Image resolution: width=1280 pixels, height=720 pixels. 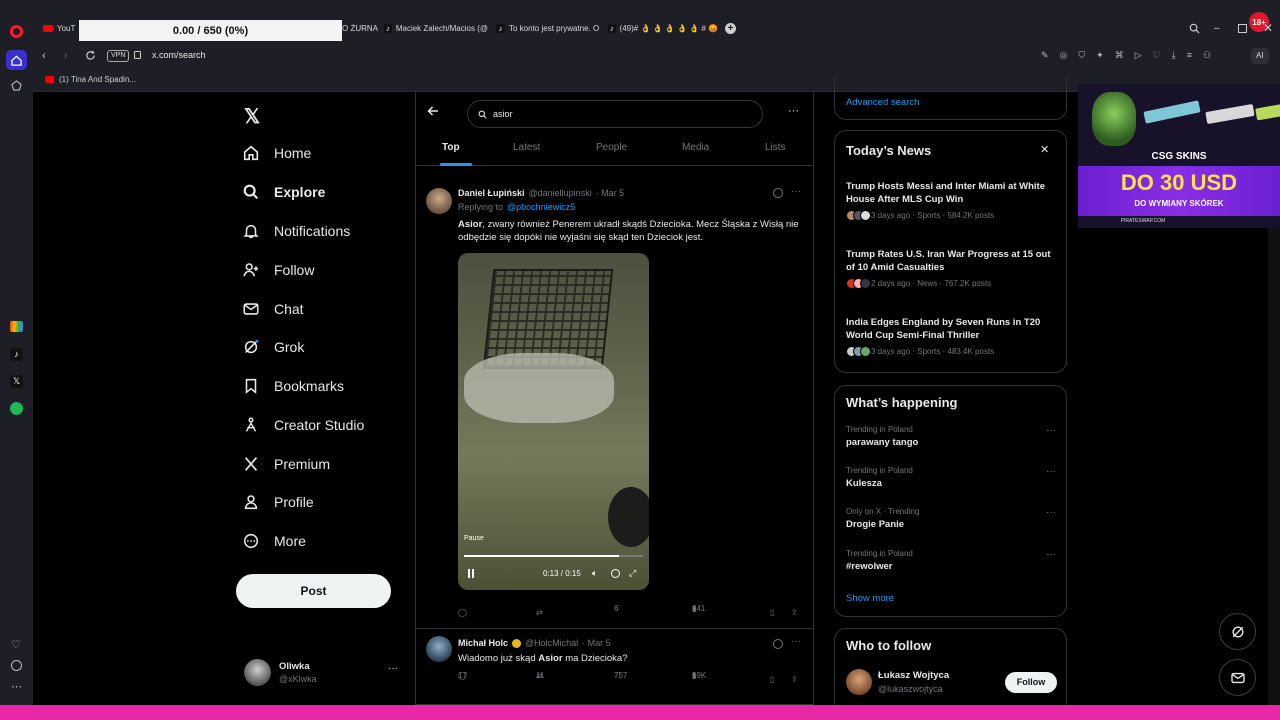 What do you see at coordinates (1194, 28) in the screenshot?
I see `search-tabs-icon` at bounding box center [1194, 28].